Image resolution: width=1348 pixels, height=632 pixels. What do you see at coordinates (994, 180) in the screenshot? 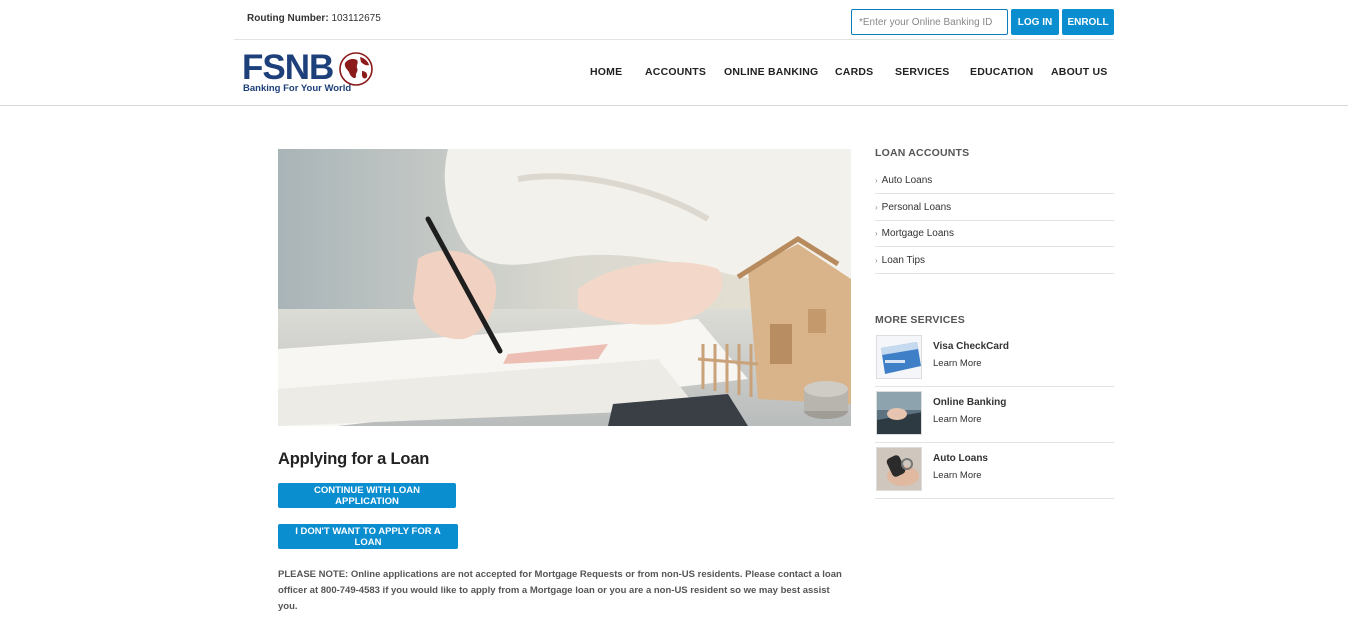
I see `sidebar-link-auto-loans: › Auto Loans` at bounding box center [994, 180].